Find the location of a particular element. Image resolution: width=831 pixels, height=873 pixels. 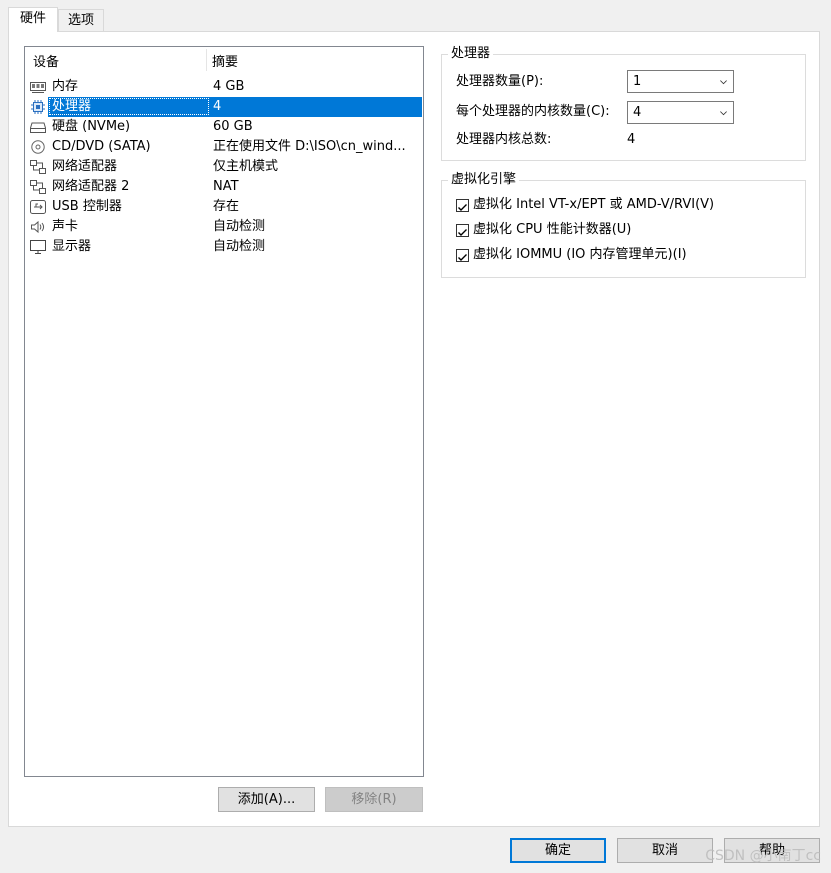

column-header-summary: 摘要 is located at coordinates (225, 63).